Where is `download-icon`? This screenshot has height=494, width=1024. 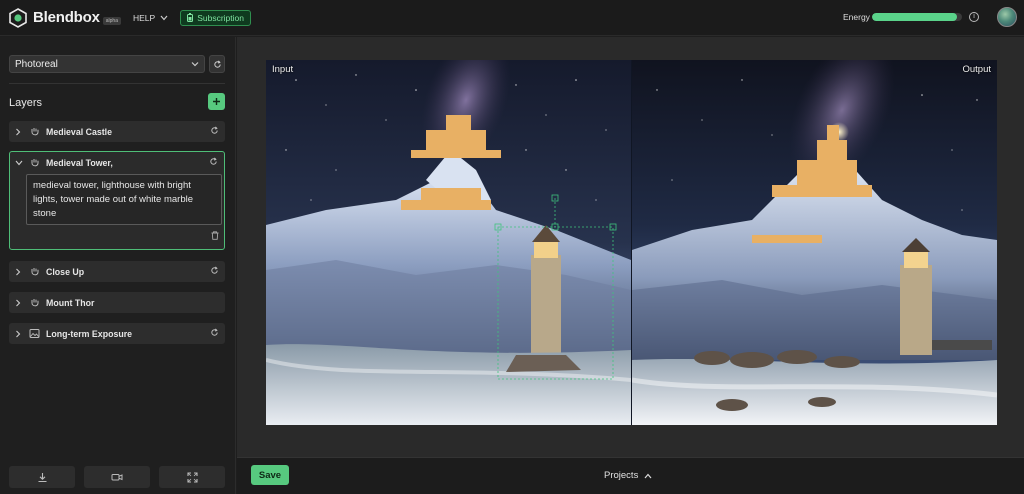
download-icon is located at coordinates (42, 477).